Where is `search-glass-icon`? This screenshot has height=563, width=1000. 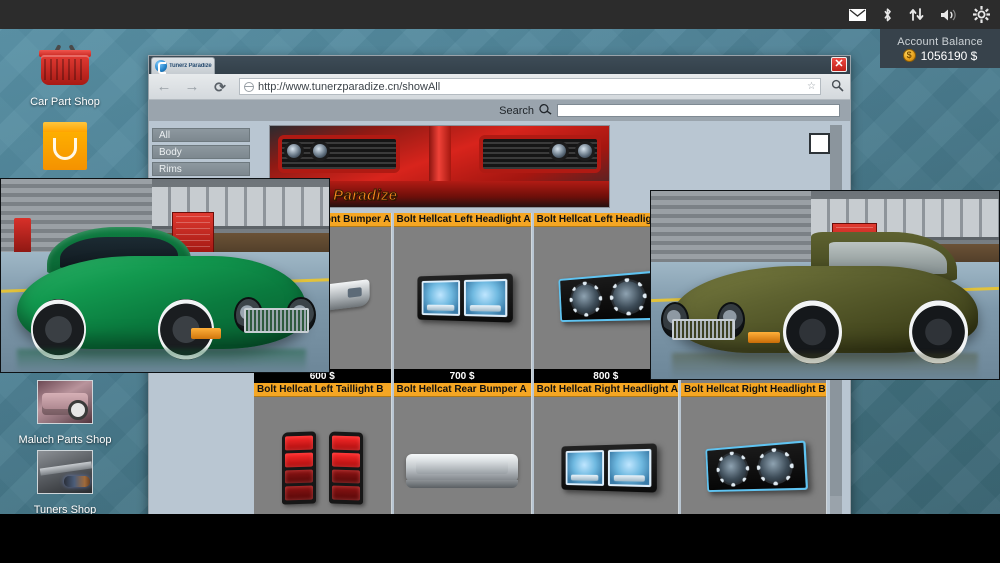 search-glass-icon is located at coordinates (546, 110).